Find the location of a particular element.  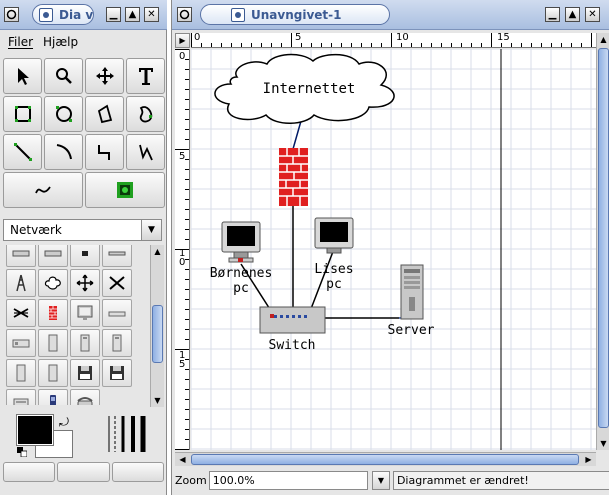

canvas-scroll-down-button: ▼ is located at coordinates (603, 443).